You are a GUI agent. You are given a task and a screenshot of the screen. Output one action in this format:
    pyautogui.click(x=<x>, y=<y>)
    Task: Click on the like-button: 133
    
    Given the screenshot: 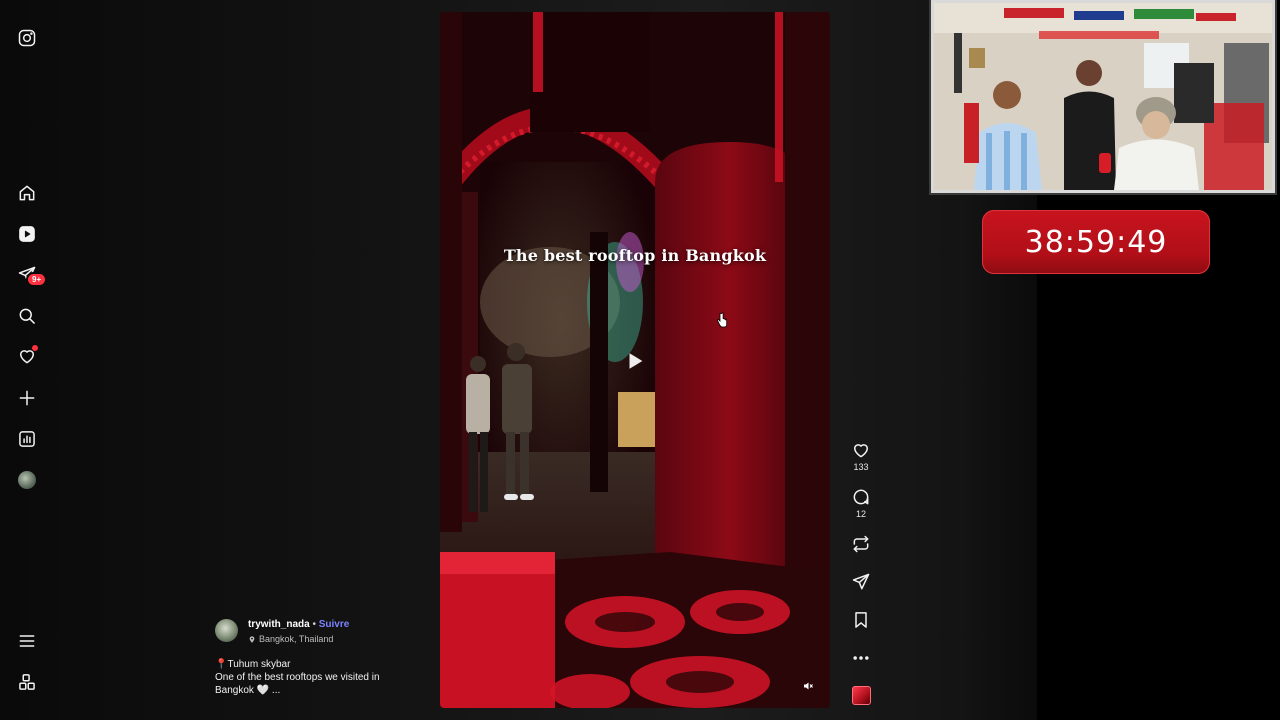 What is the action you would take?
    pyautogui.click(x=861, y=456)
    